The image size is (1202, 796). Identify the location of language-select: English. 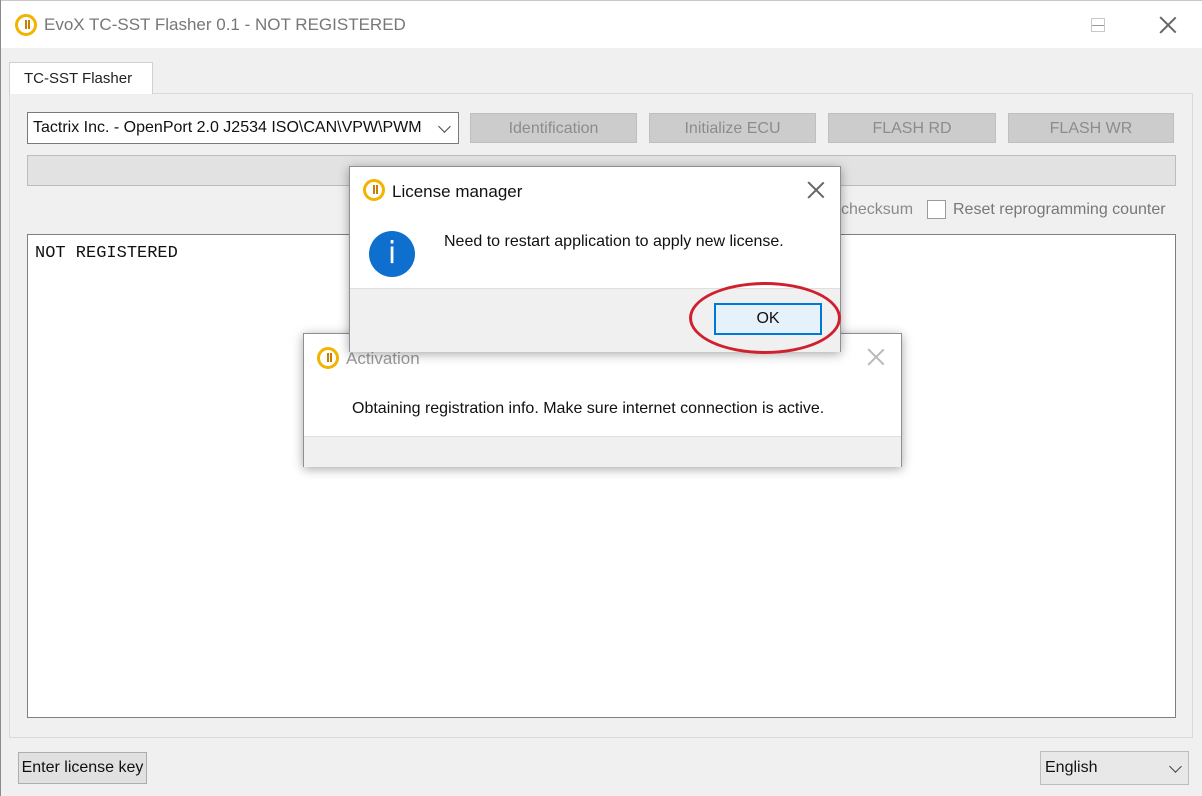
(1114, 768).